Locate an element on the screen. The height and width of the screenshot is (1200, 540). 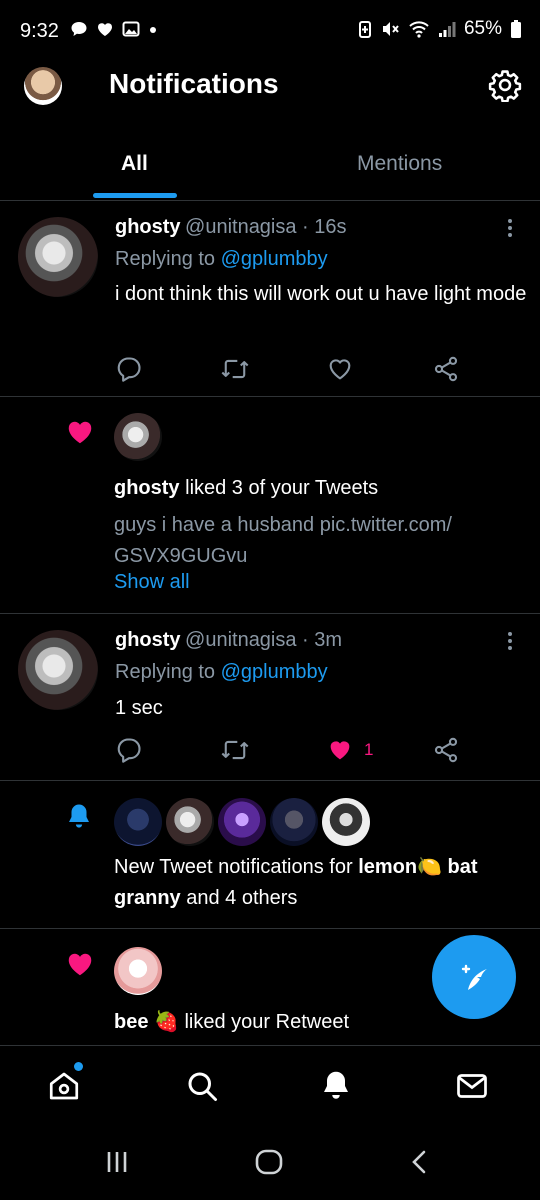
like-summary: bee 🍓 liked your Retweet is located at coordinates (231, 1022).